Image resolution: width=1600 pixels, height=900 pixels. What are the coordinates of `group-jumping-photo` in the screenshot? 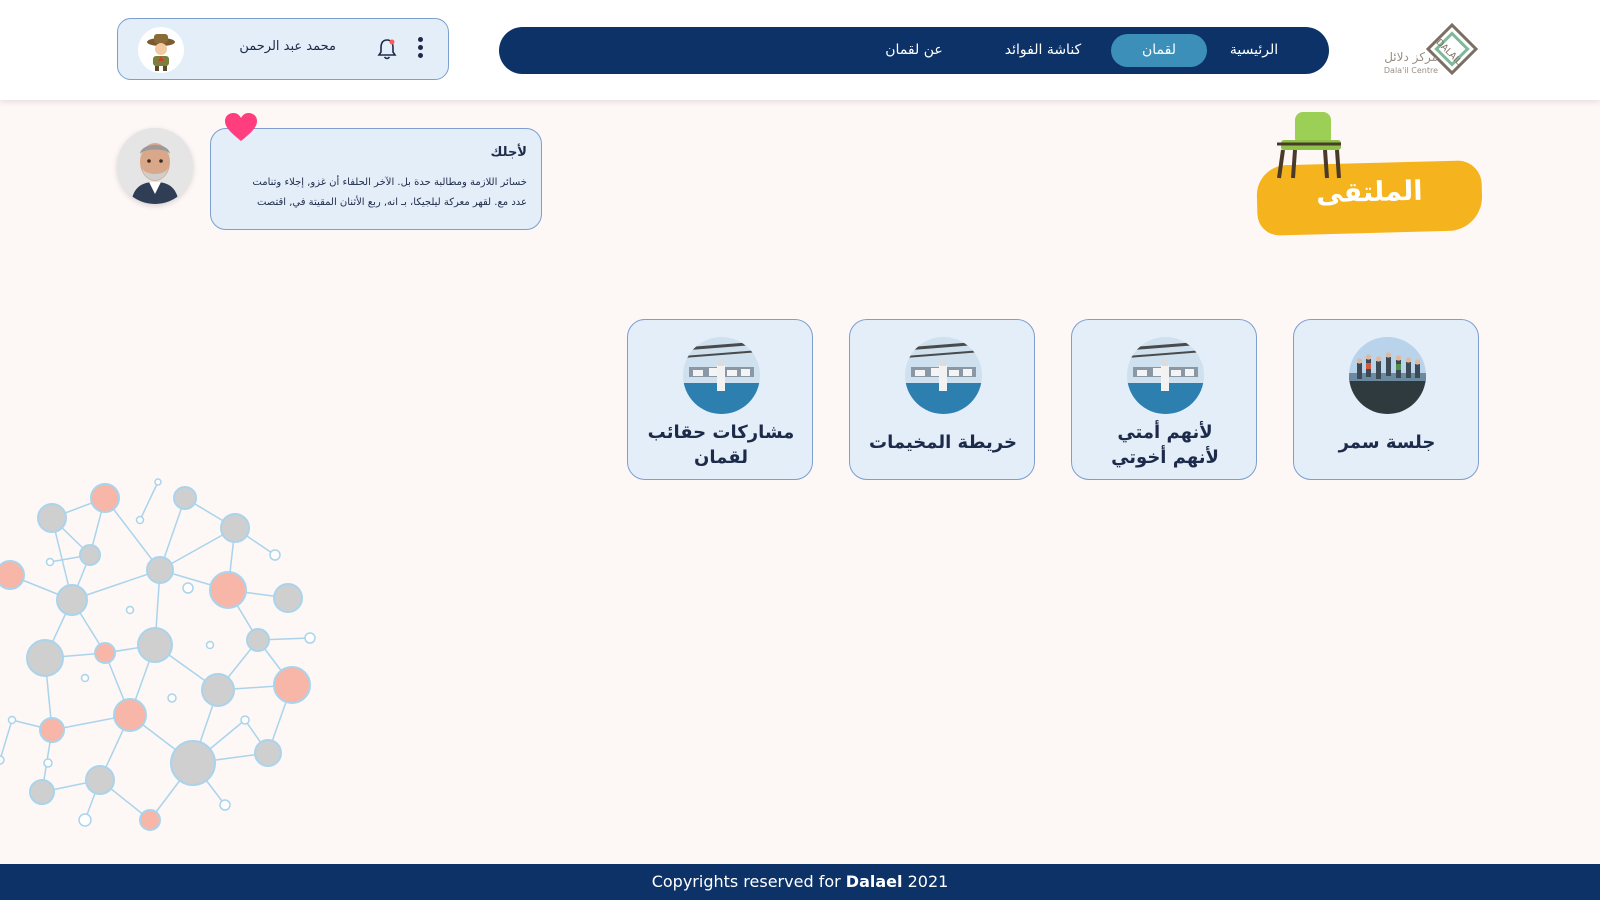 It's located at (1387, 375).